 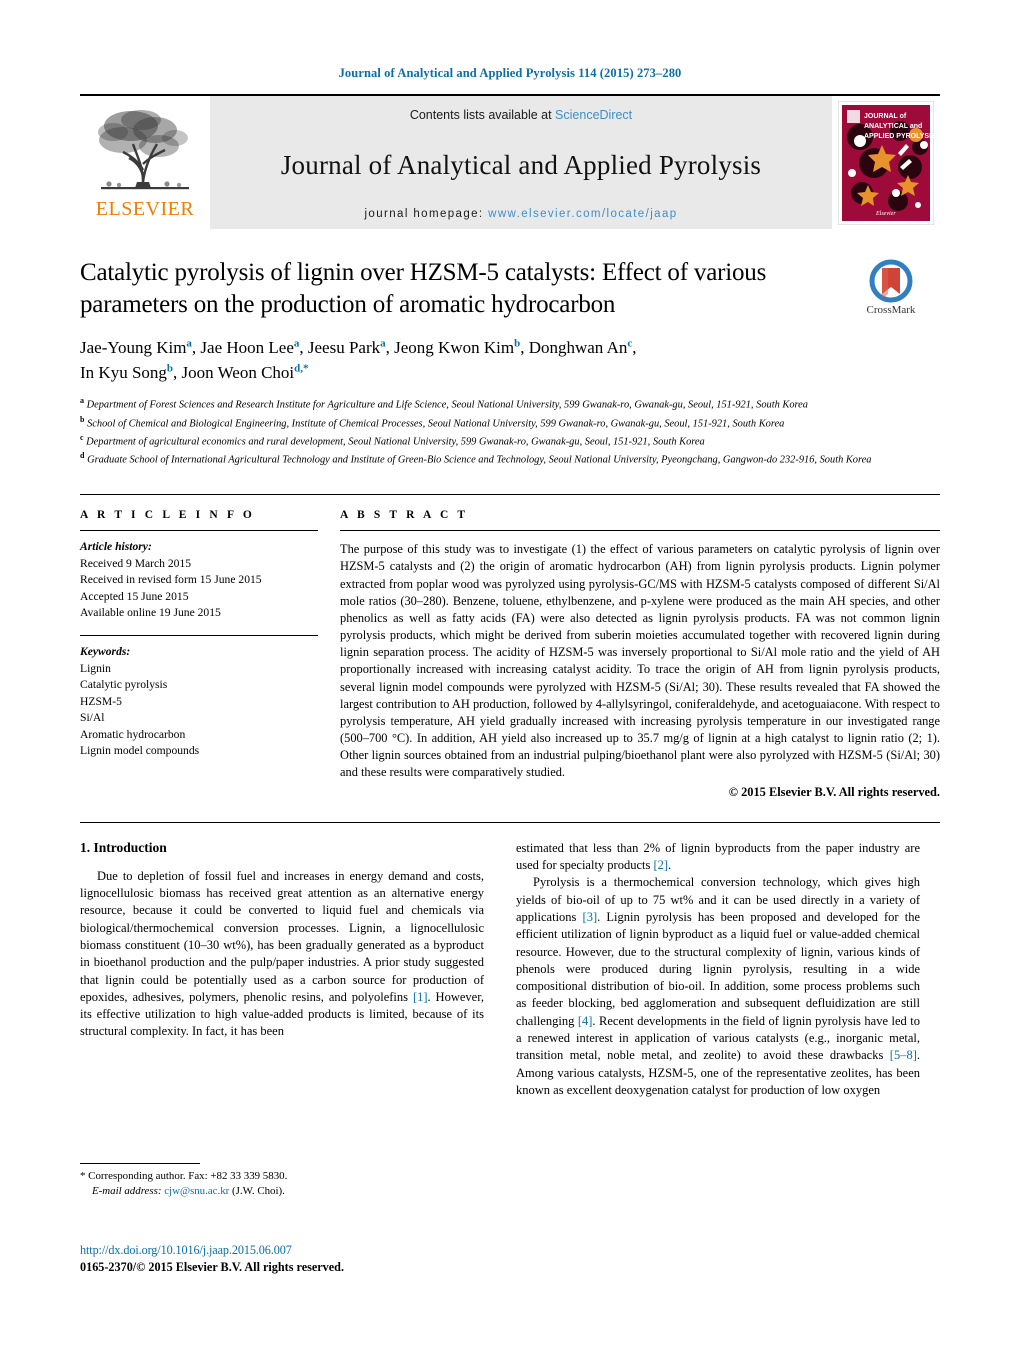 I want to click on cover-title-line3: APPLIED PYROLYSIS, so click(x=899, y=136).